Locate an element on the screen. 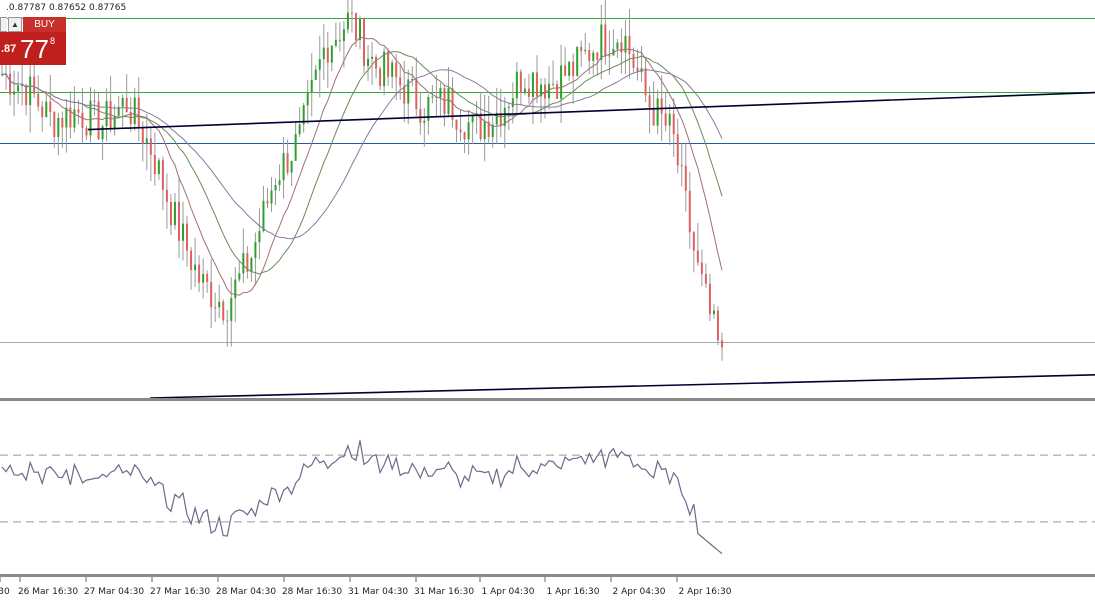 This screenshot has width=1095, height=600. rsi-line is located at coordinates (362, 497).